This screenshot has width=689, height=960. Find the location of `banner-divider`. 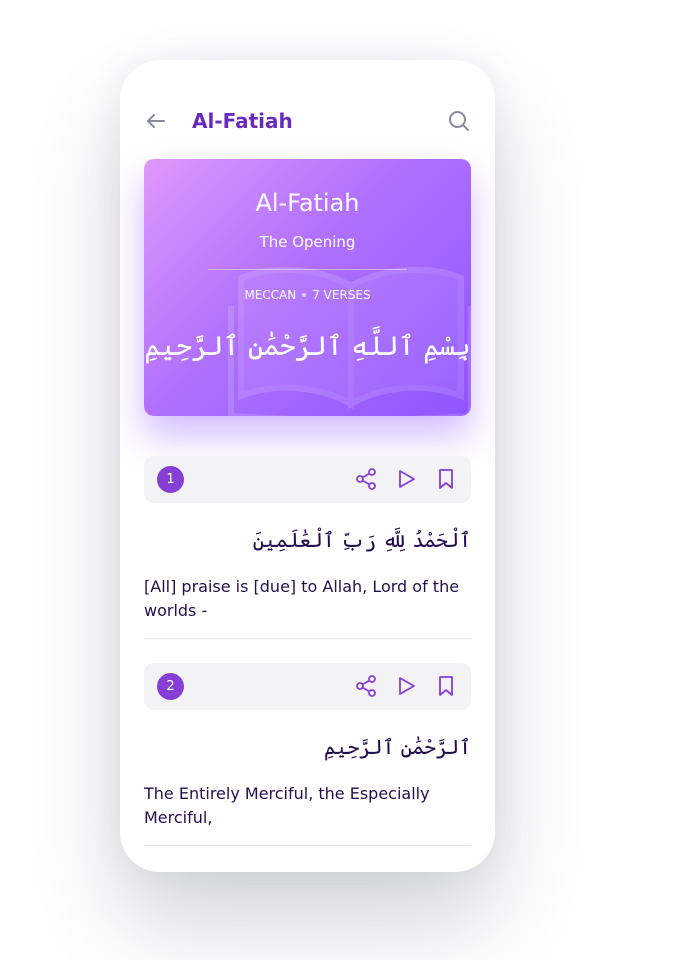

banner-divider is located at coordinates (307, 269).